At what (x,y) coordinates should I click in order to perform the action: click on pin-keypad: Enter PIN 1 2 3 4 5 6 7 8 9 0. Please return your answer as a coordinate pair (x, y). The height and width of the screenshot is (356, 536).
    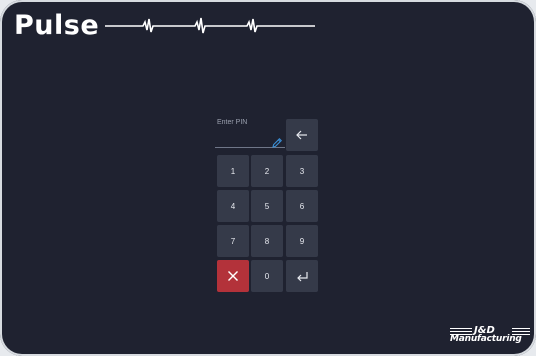
    Looking at the image, I should click on (268, 207).